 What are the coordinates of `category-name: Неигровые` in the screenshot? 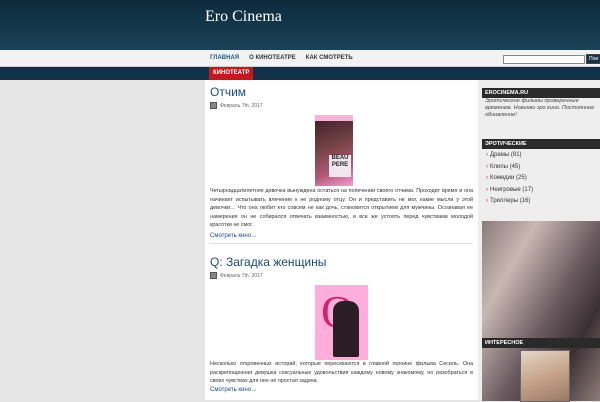 It's located at (505, 189).